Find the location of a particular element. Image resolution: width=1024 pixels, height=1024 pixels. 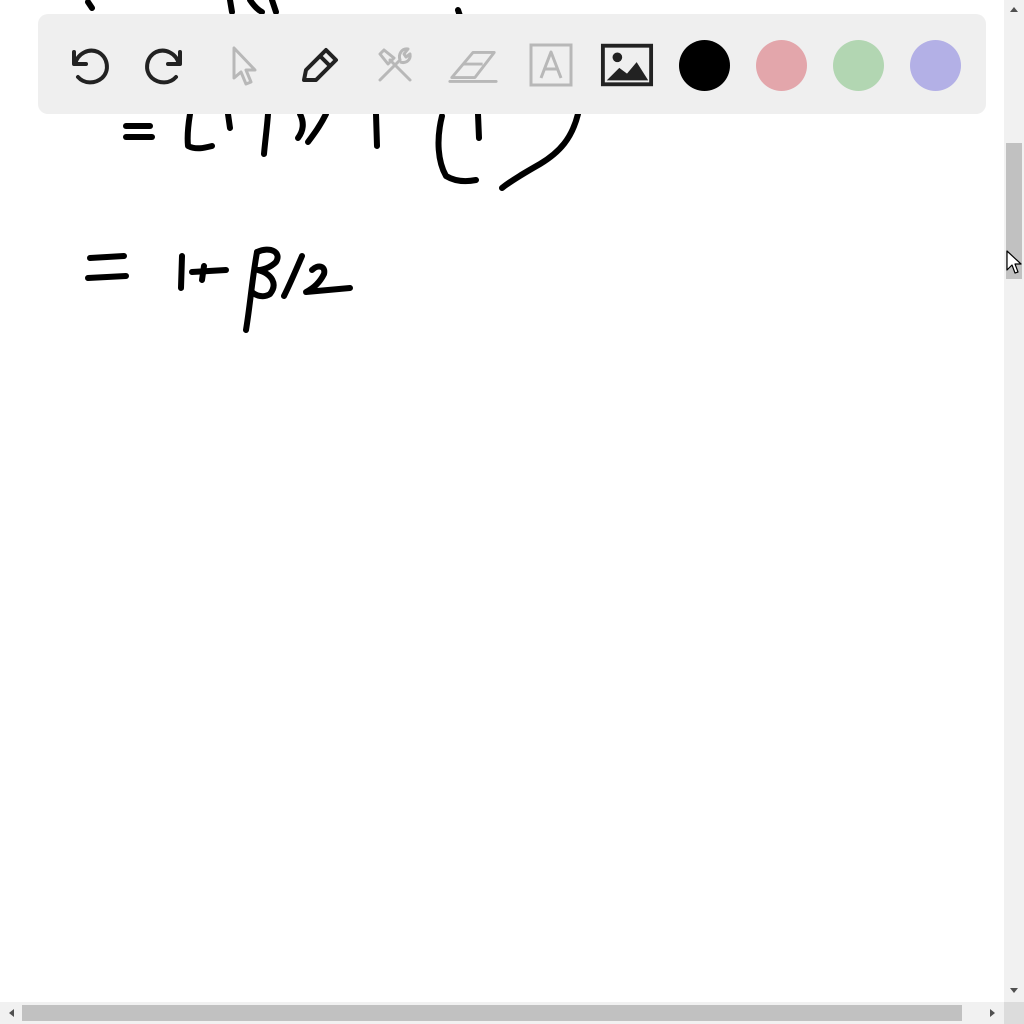

scroll-left-arrow is located at coordinates (11, 1013).